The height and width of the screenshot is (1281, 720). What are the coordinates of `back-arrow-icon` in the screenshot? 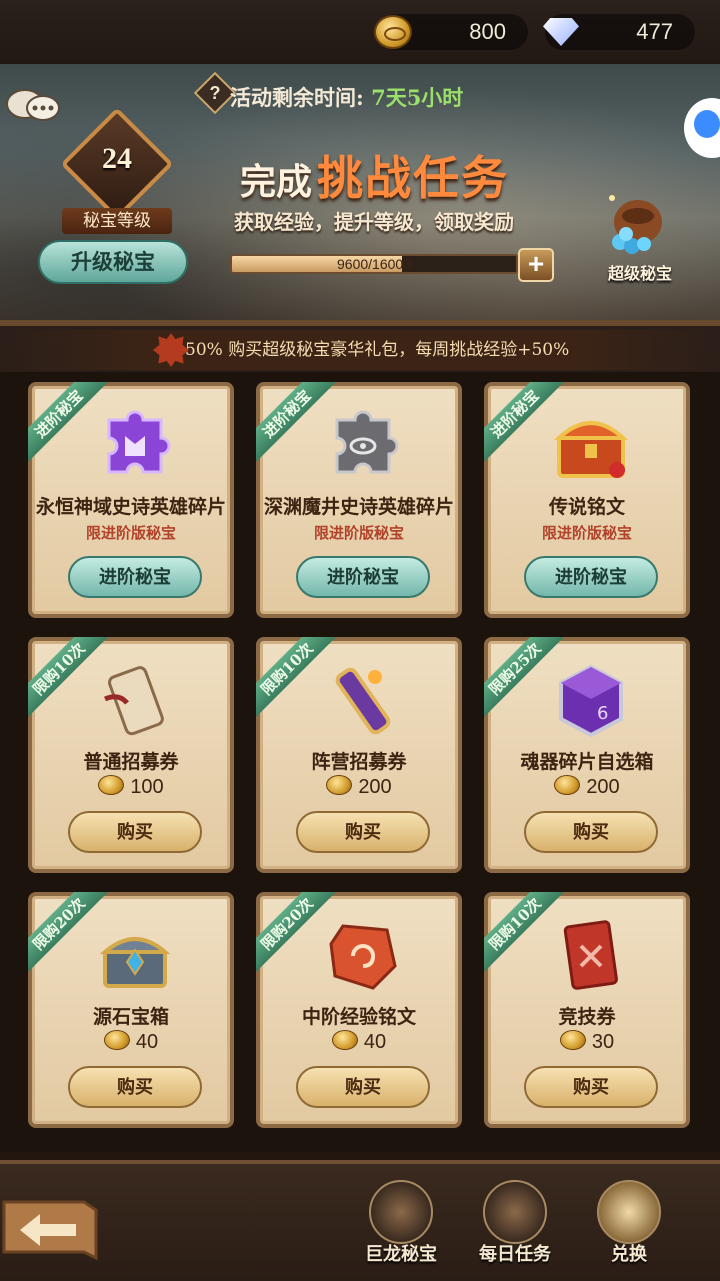 It's located at (50, 1229).